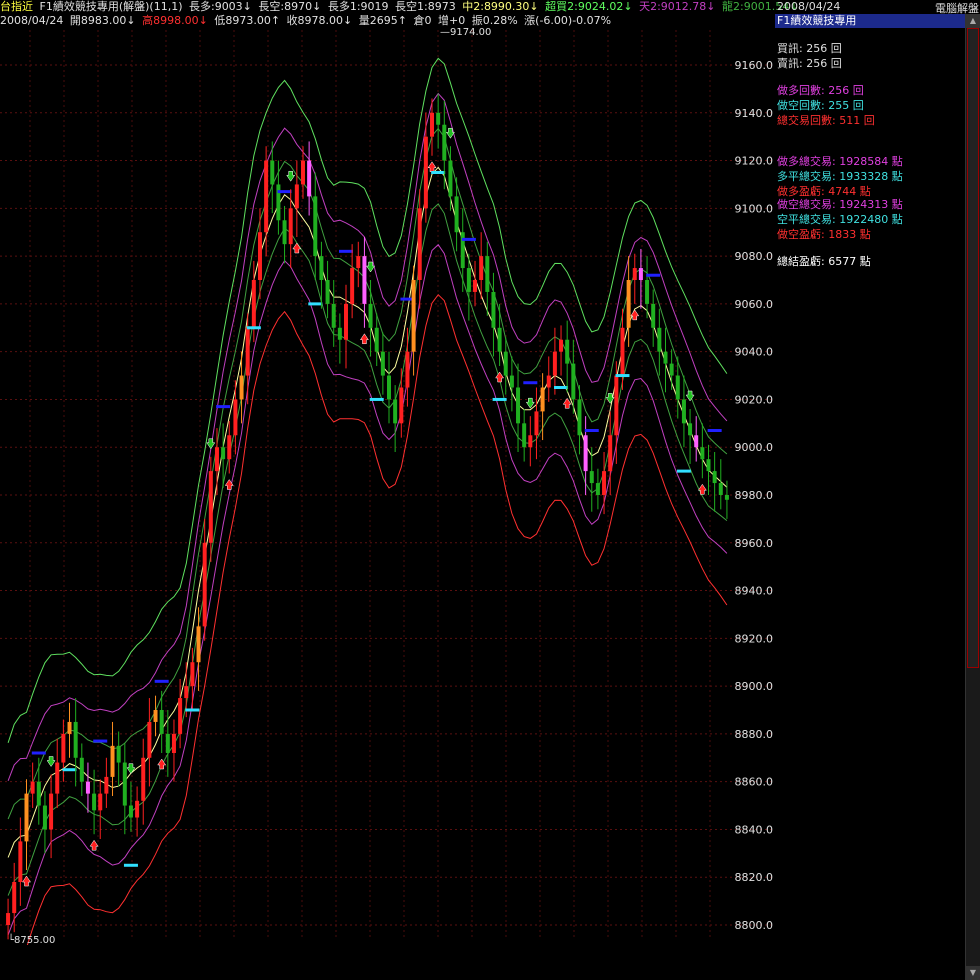 The height and width of the screenshot is (980, 980). I want to click on stat-line: 空平總交易: 1922480 點, so click(840, 219).